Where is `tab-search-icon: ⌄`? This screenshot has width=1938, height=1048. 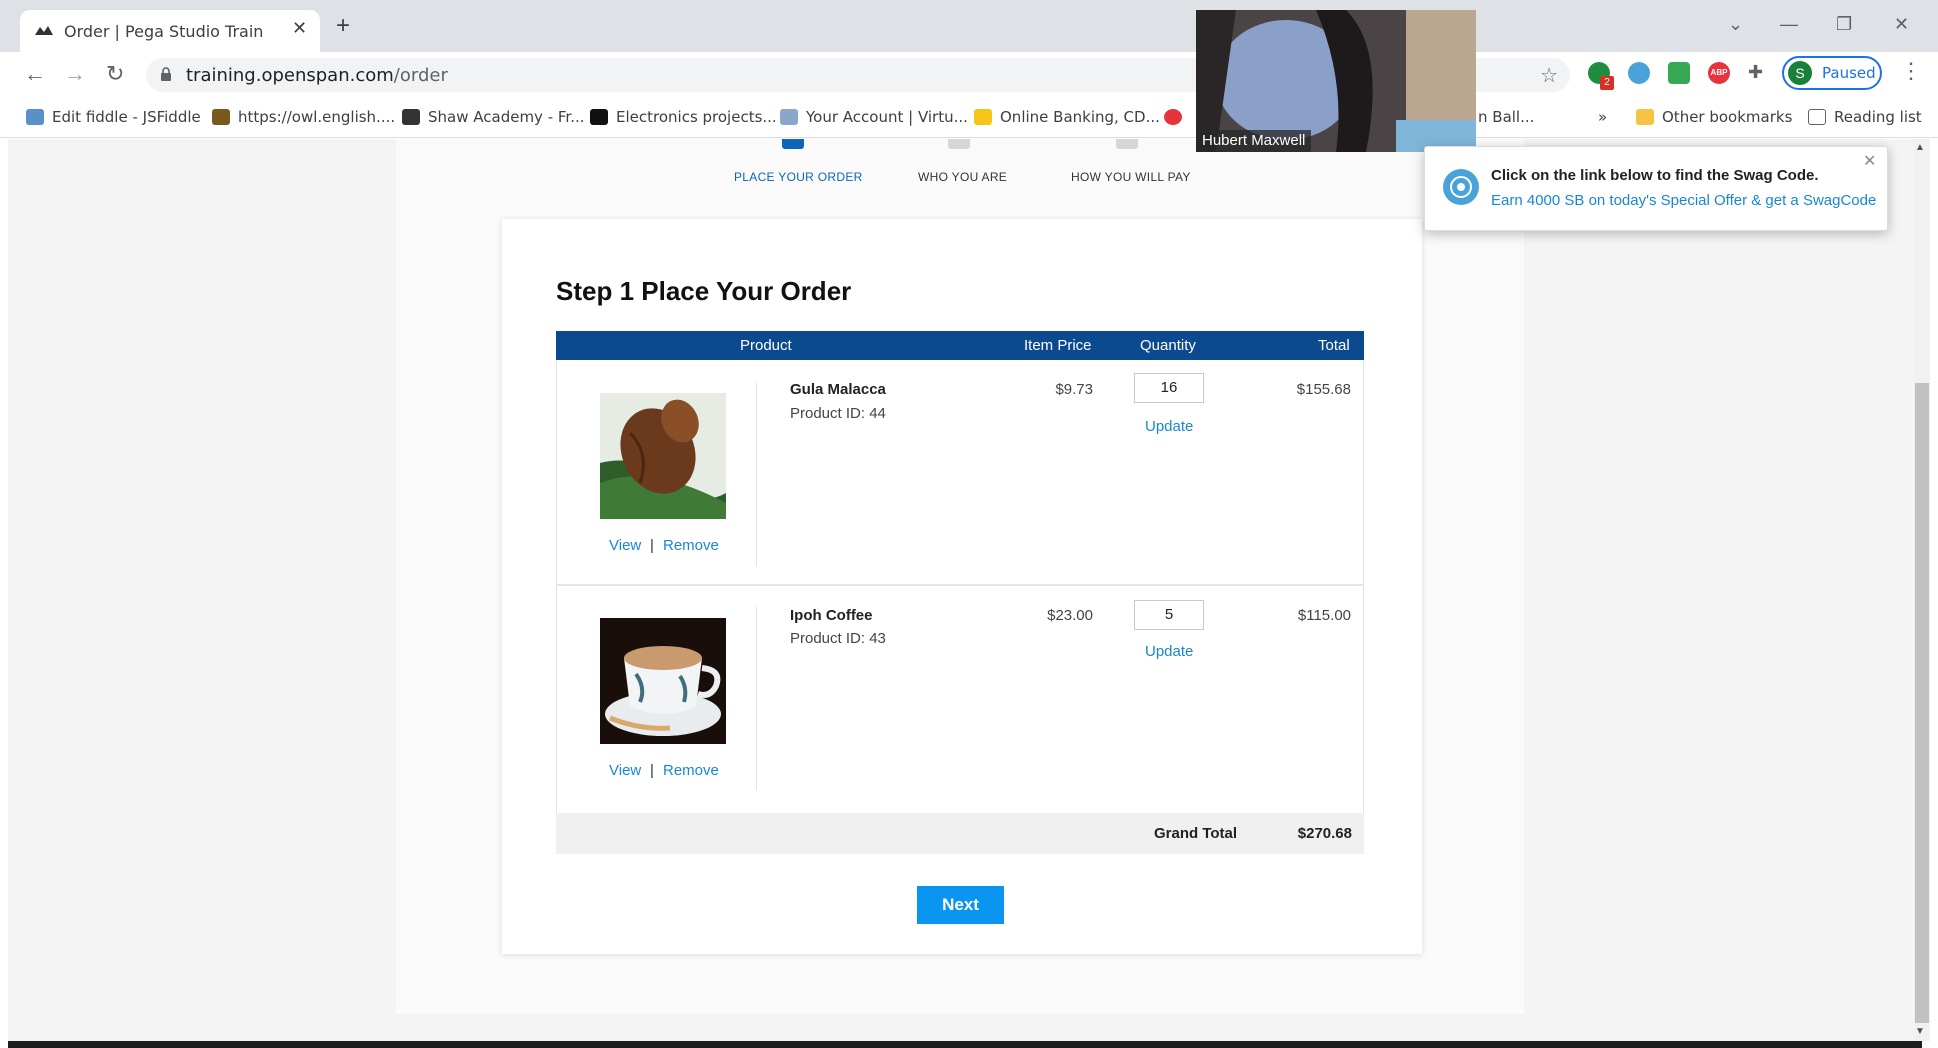 tab-search-icon: ⌄ is located at coordinates (1735, 24).